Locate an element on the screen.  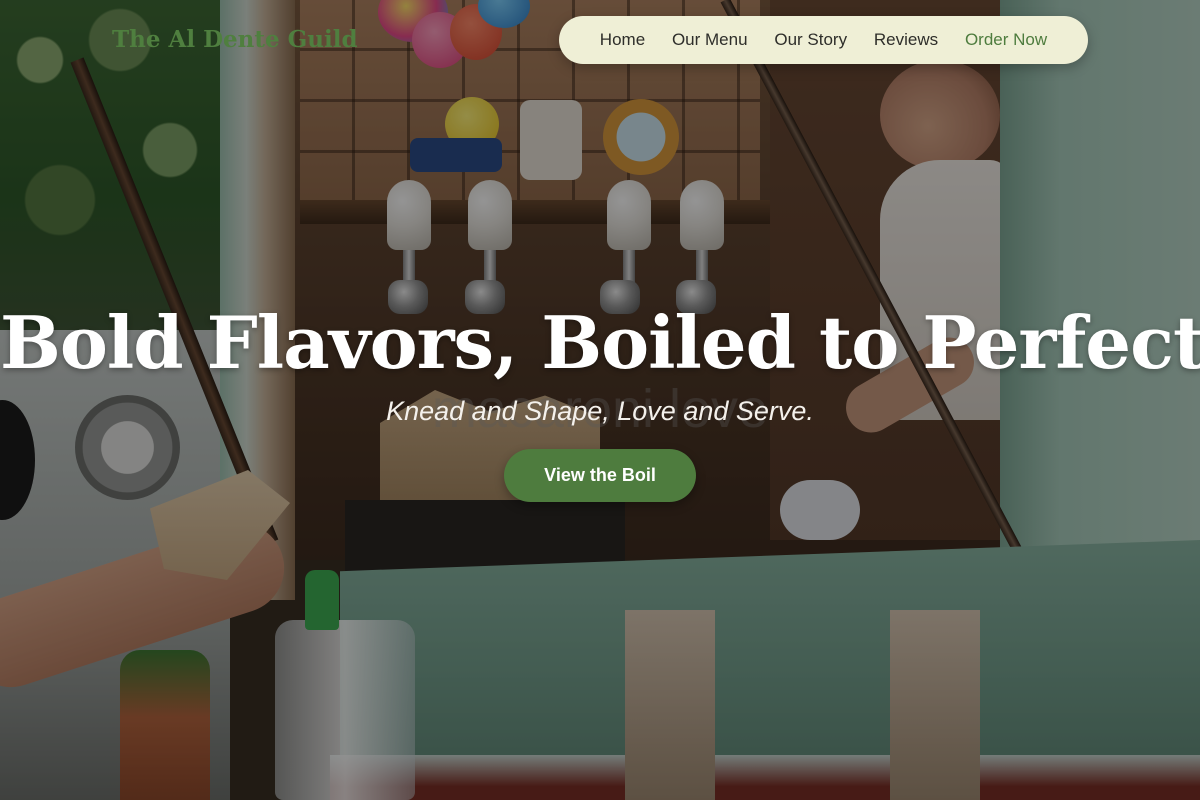
view-the-boil-button: View the Boil is located at coordinates (600, 475).